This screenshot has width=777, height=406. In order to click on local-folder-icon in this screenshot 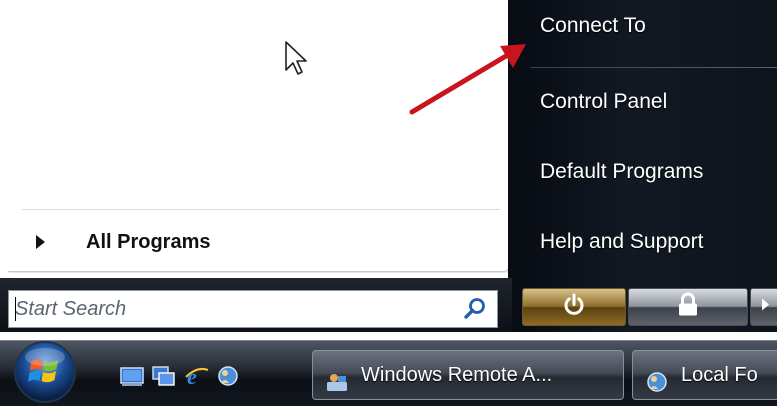, I will do `click(657, 378)`.